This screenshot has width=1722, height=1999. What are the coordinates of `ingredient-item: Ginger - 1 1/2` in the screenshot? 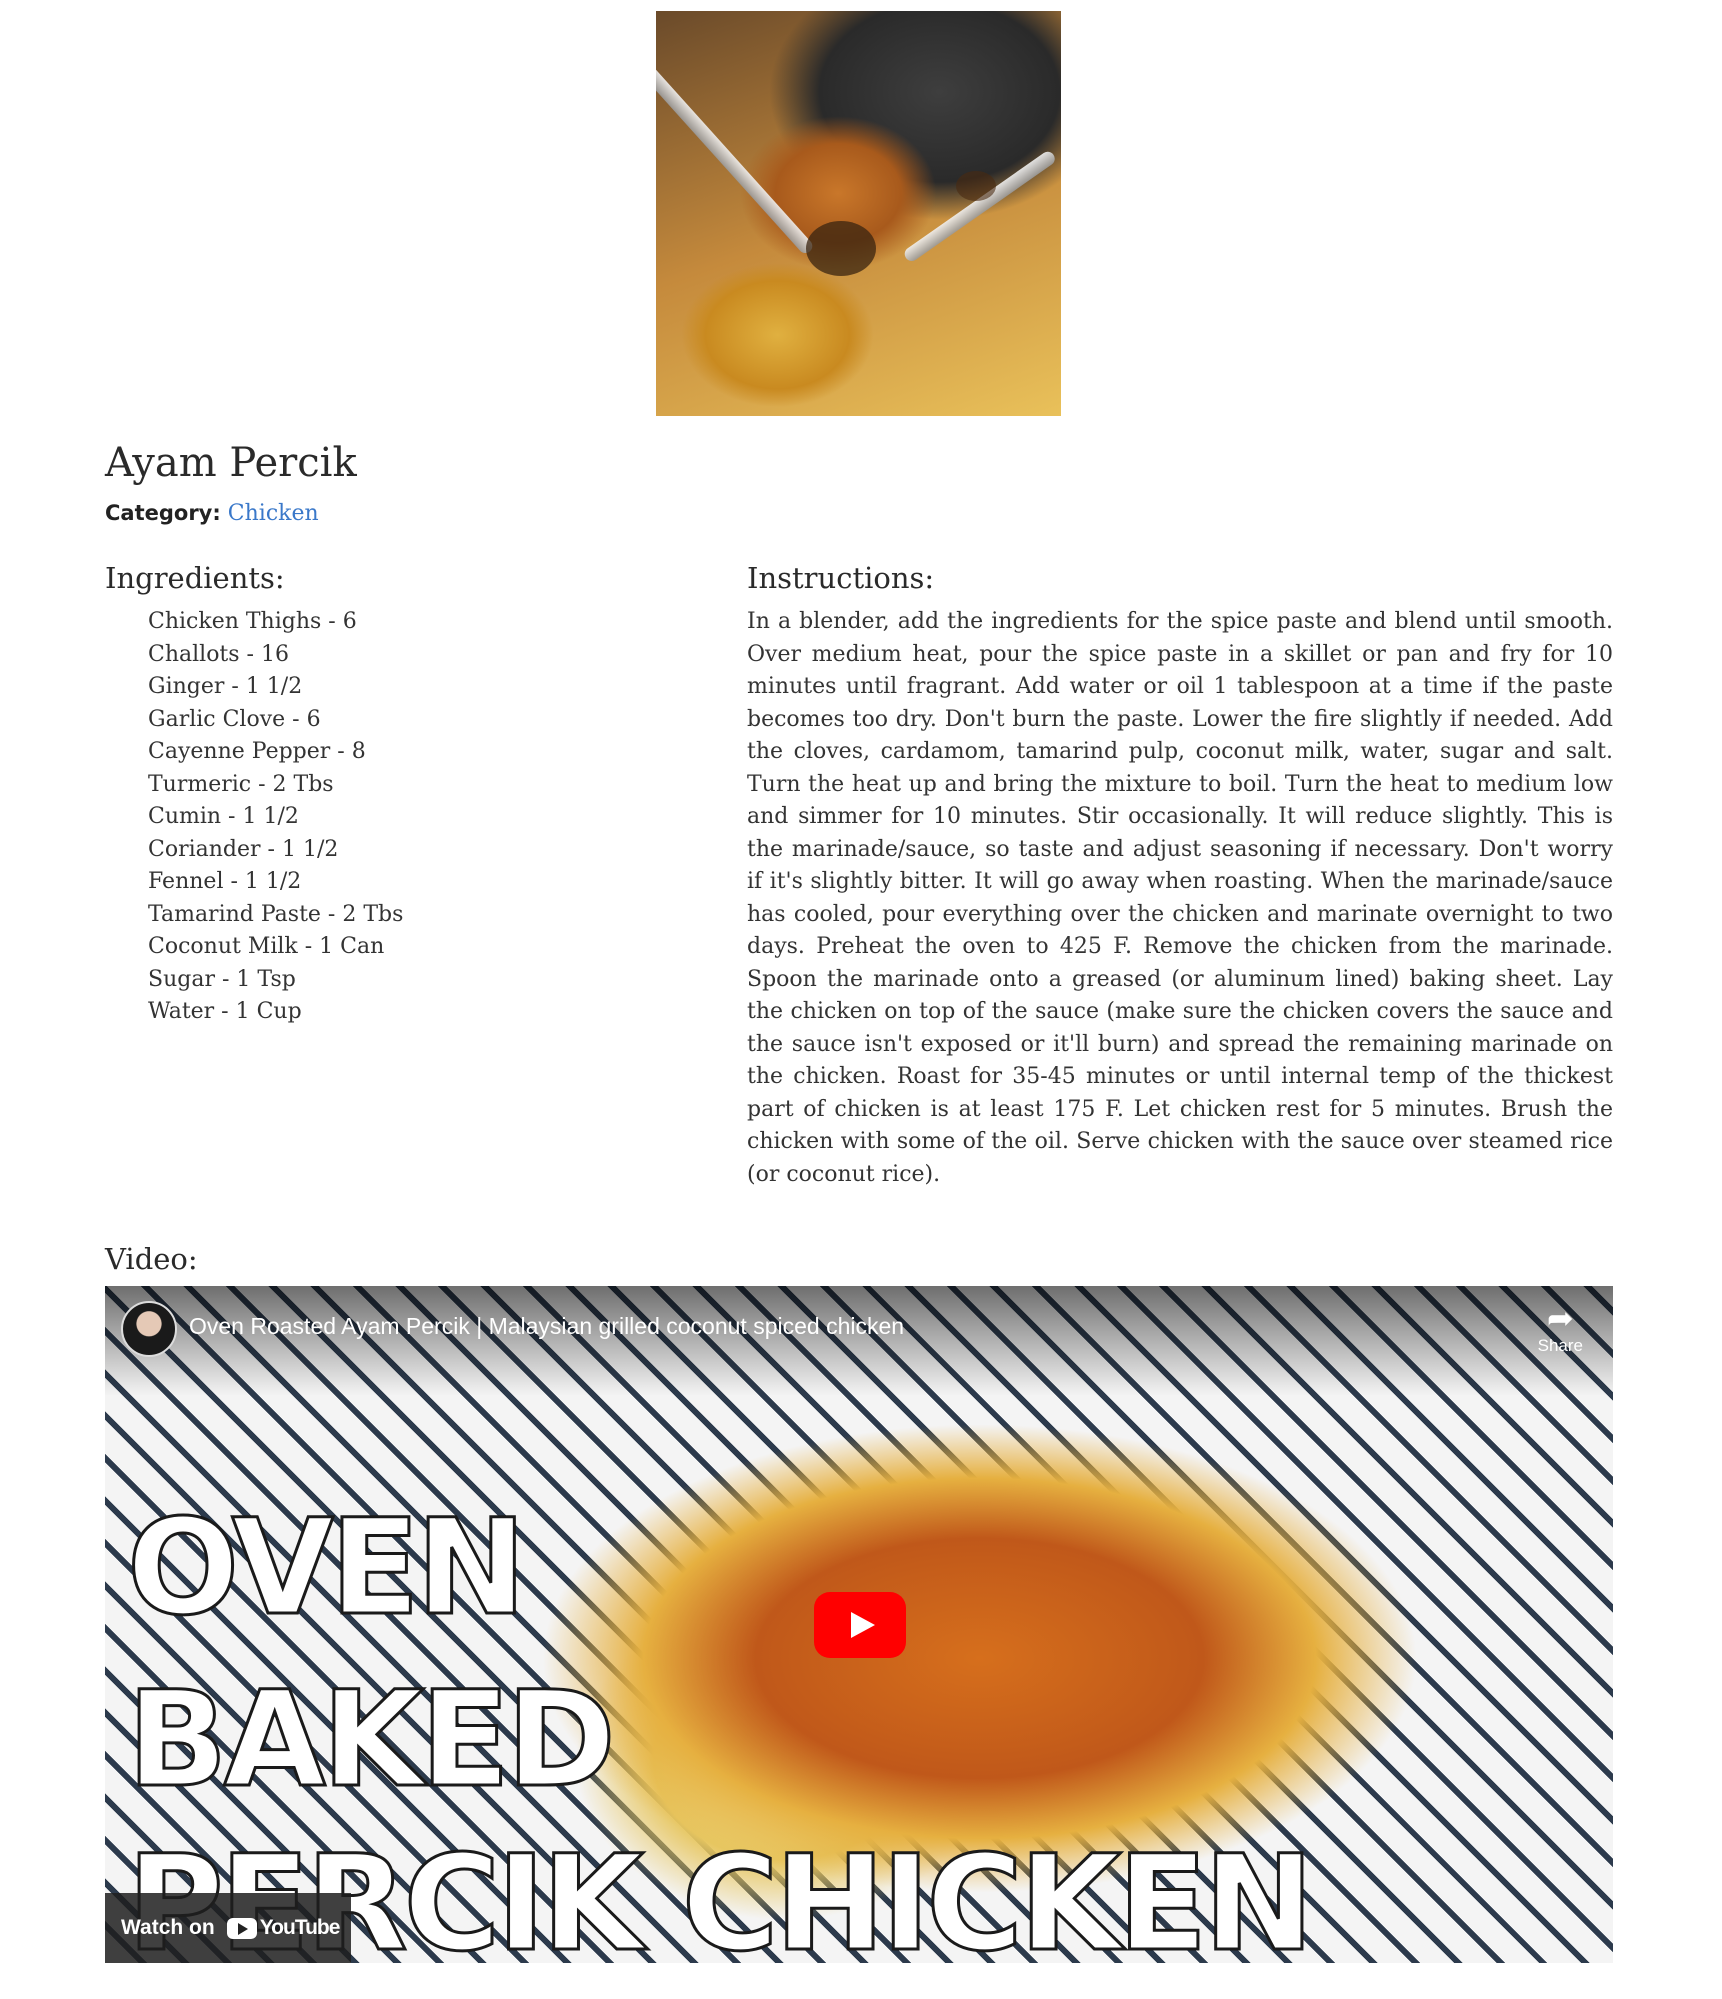 It's located at (225, 686).